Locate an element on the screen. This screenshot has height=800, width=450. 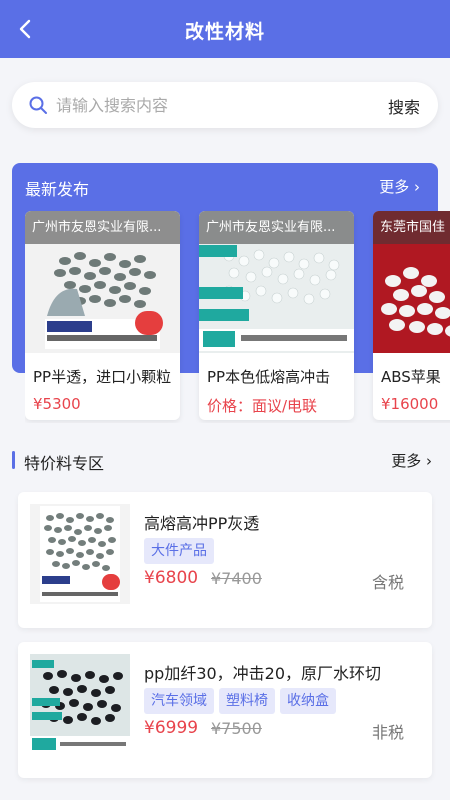
special-more-link: 更多 › is located at coordinates (411, 460).